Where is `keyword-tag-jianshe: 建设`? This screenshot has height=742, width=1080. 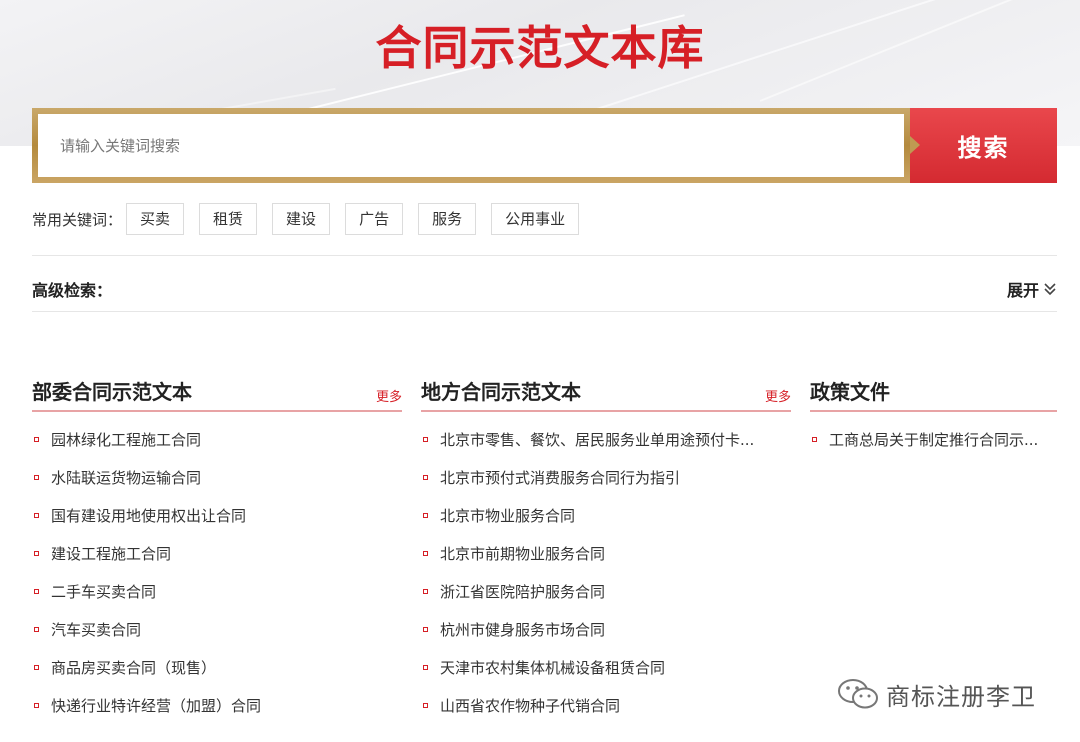
keyword-tag-jianshe: 建设 is located at coordinates (301, 219).